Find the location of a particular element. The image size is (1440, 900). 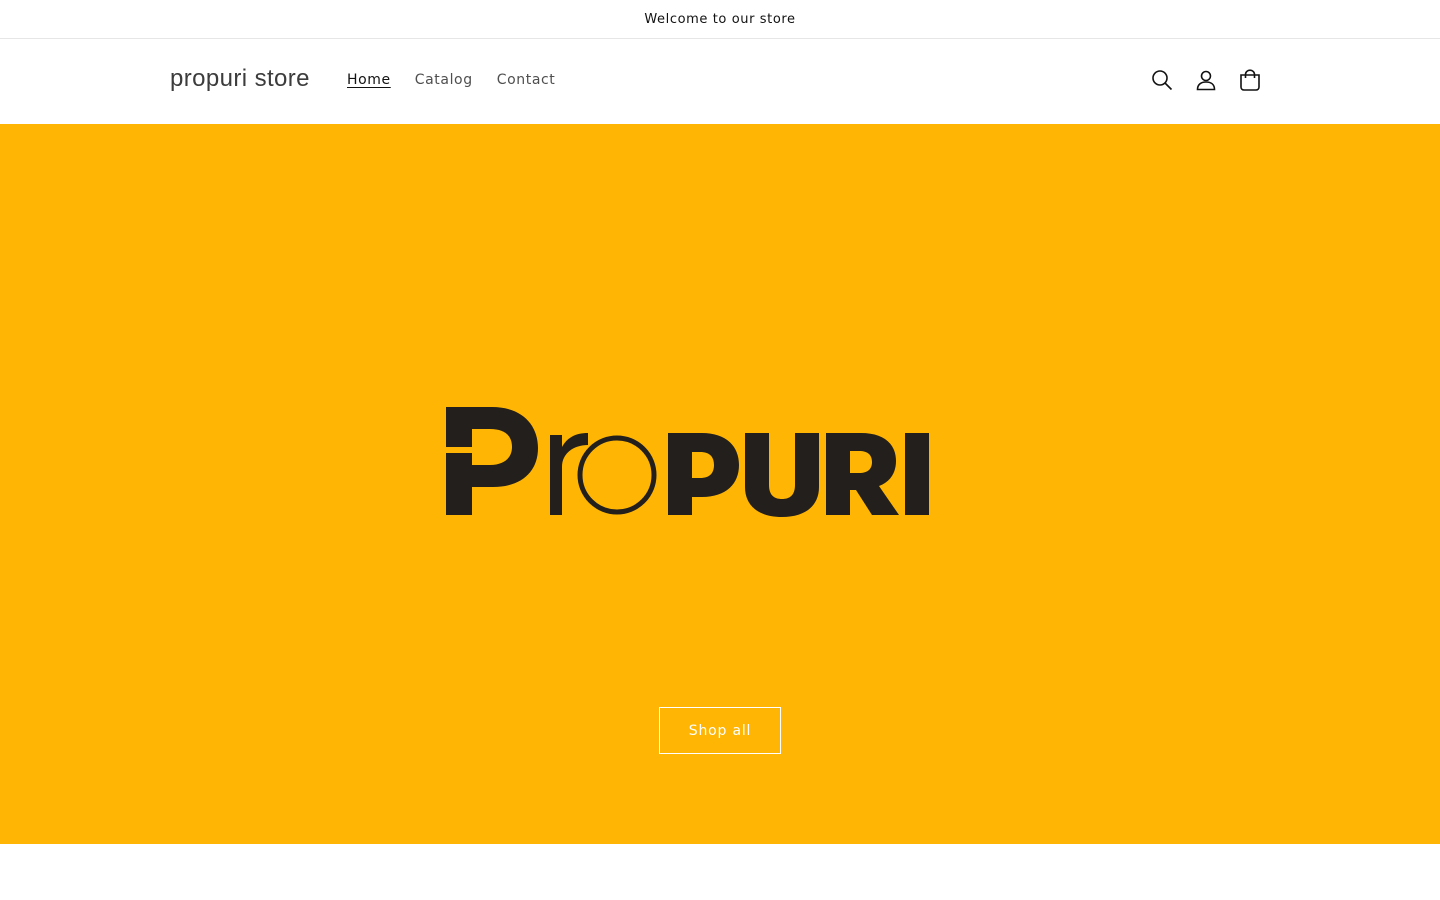

site-header: propuri store Home Catalog Contact is located at coordinates (720, 81).